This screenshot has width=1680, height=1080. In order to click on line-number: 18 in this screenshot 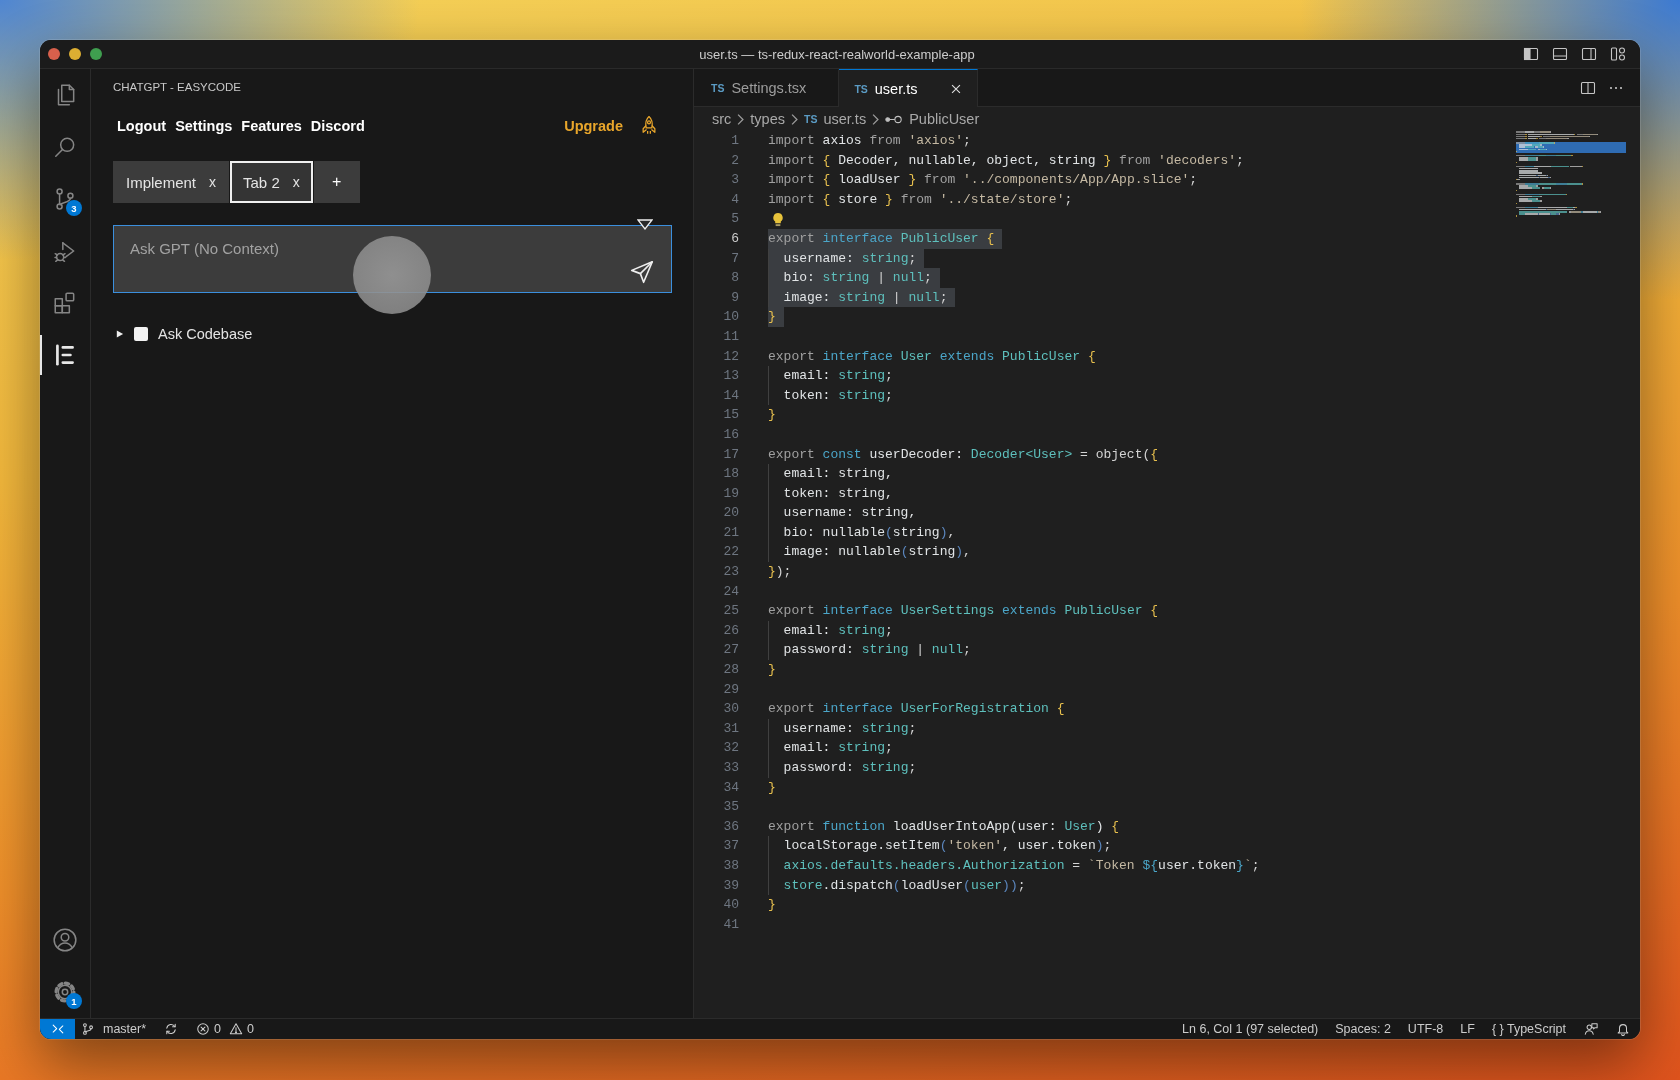, I will do `click(730, 474)`.